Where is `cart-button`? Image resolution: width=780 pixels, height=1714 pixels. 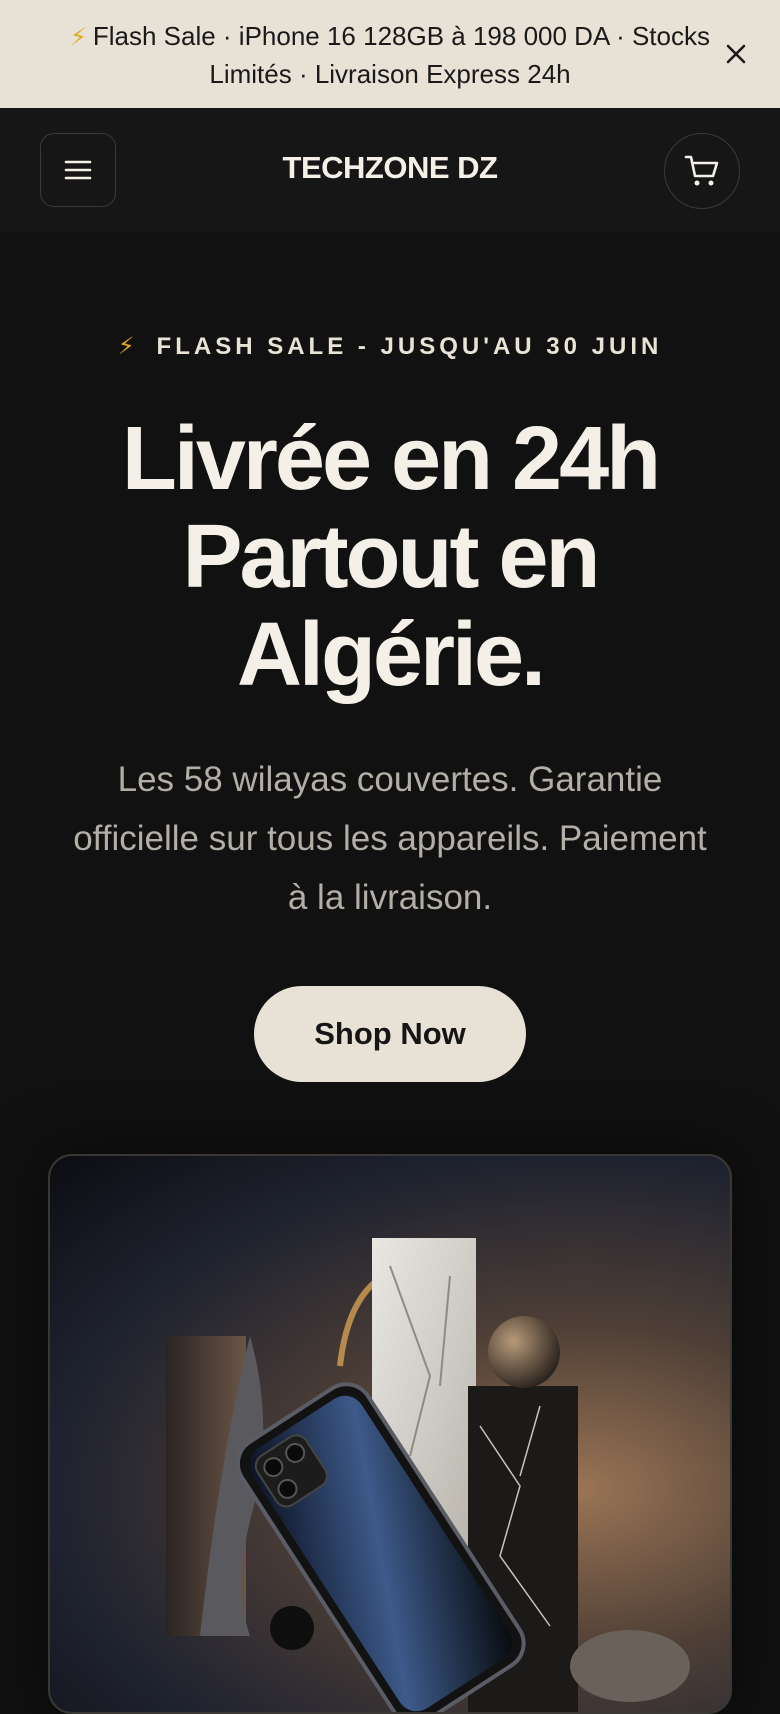
cart-button is located at coordinates (702, 171).